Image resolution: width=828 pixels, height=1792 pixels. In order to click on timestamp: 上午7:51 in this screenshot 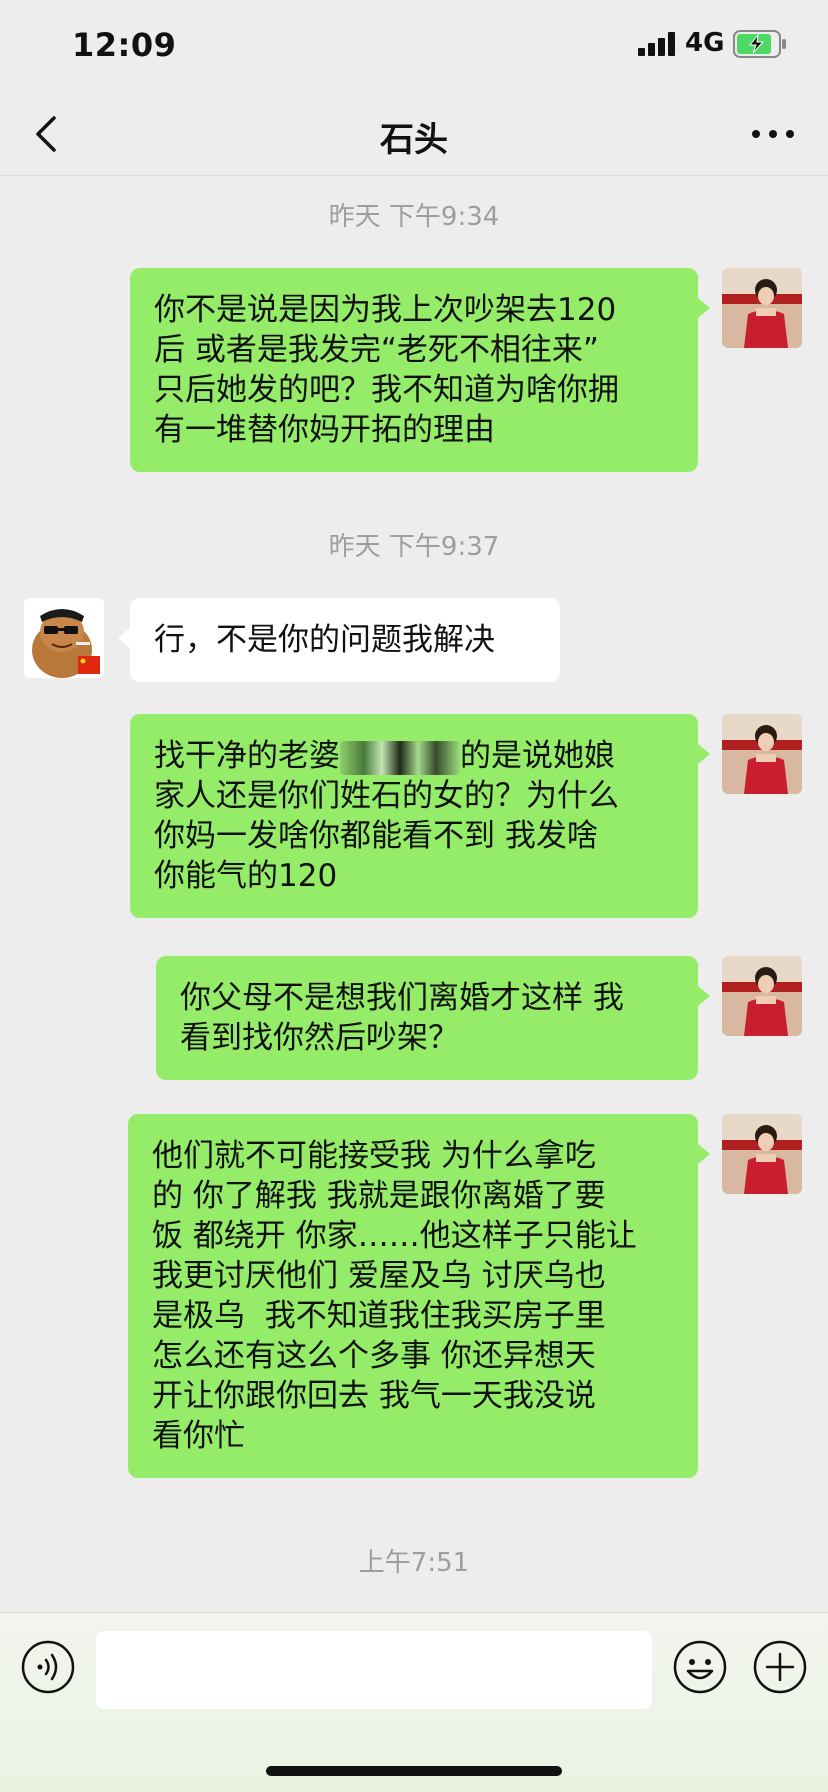, I will do `click(414, 1563)`.